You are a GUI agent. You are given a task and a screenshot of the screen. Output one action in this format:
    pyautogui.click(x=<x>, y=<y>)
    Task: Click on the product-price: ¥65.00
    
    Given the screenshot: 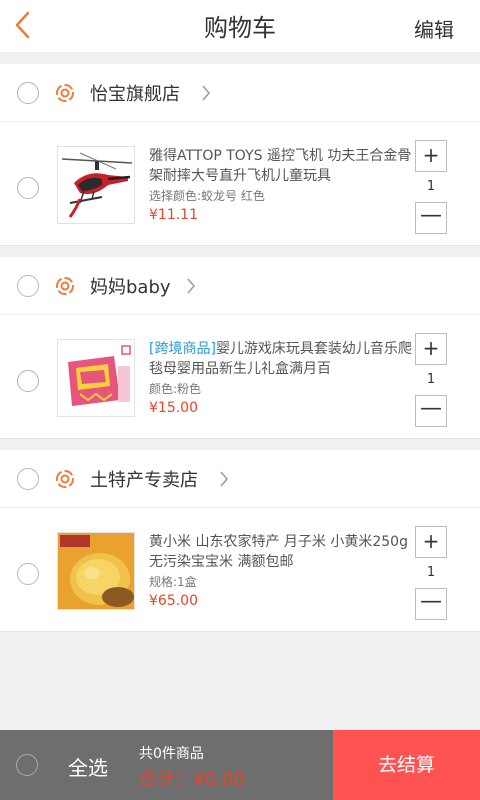 What is the action you would take?
    pyautogui.click(x=173, y=601)
    